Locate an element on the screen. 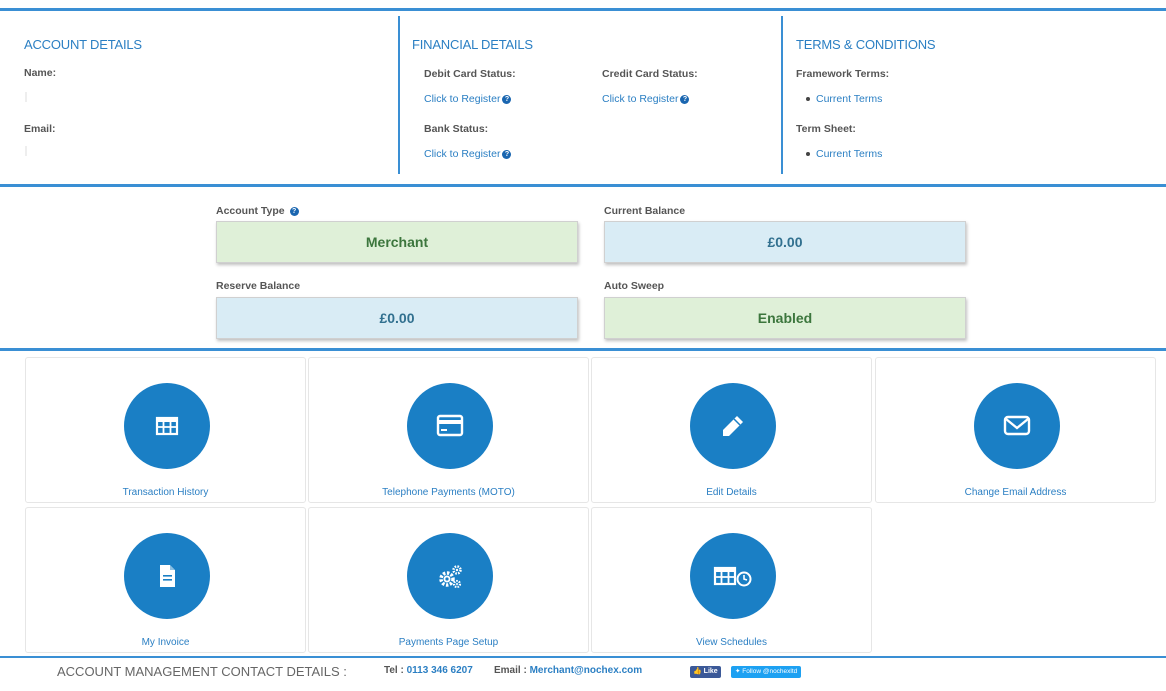  tile-label: Payments Page Setup is located at coordinates (448, 642).